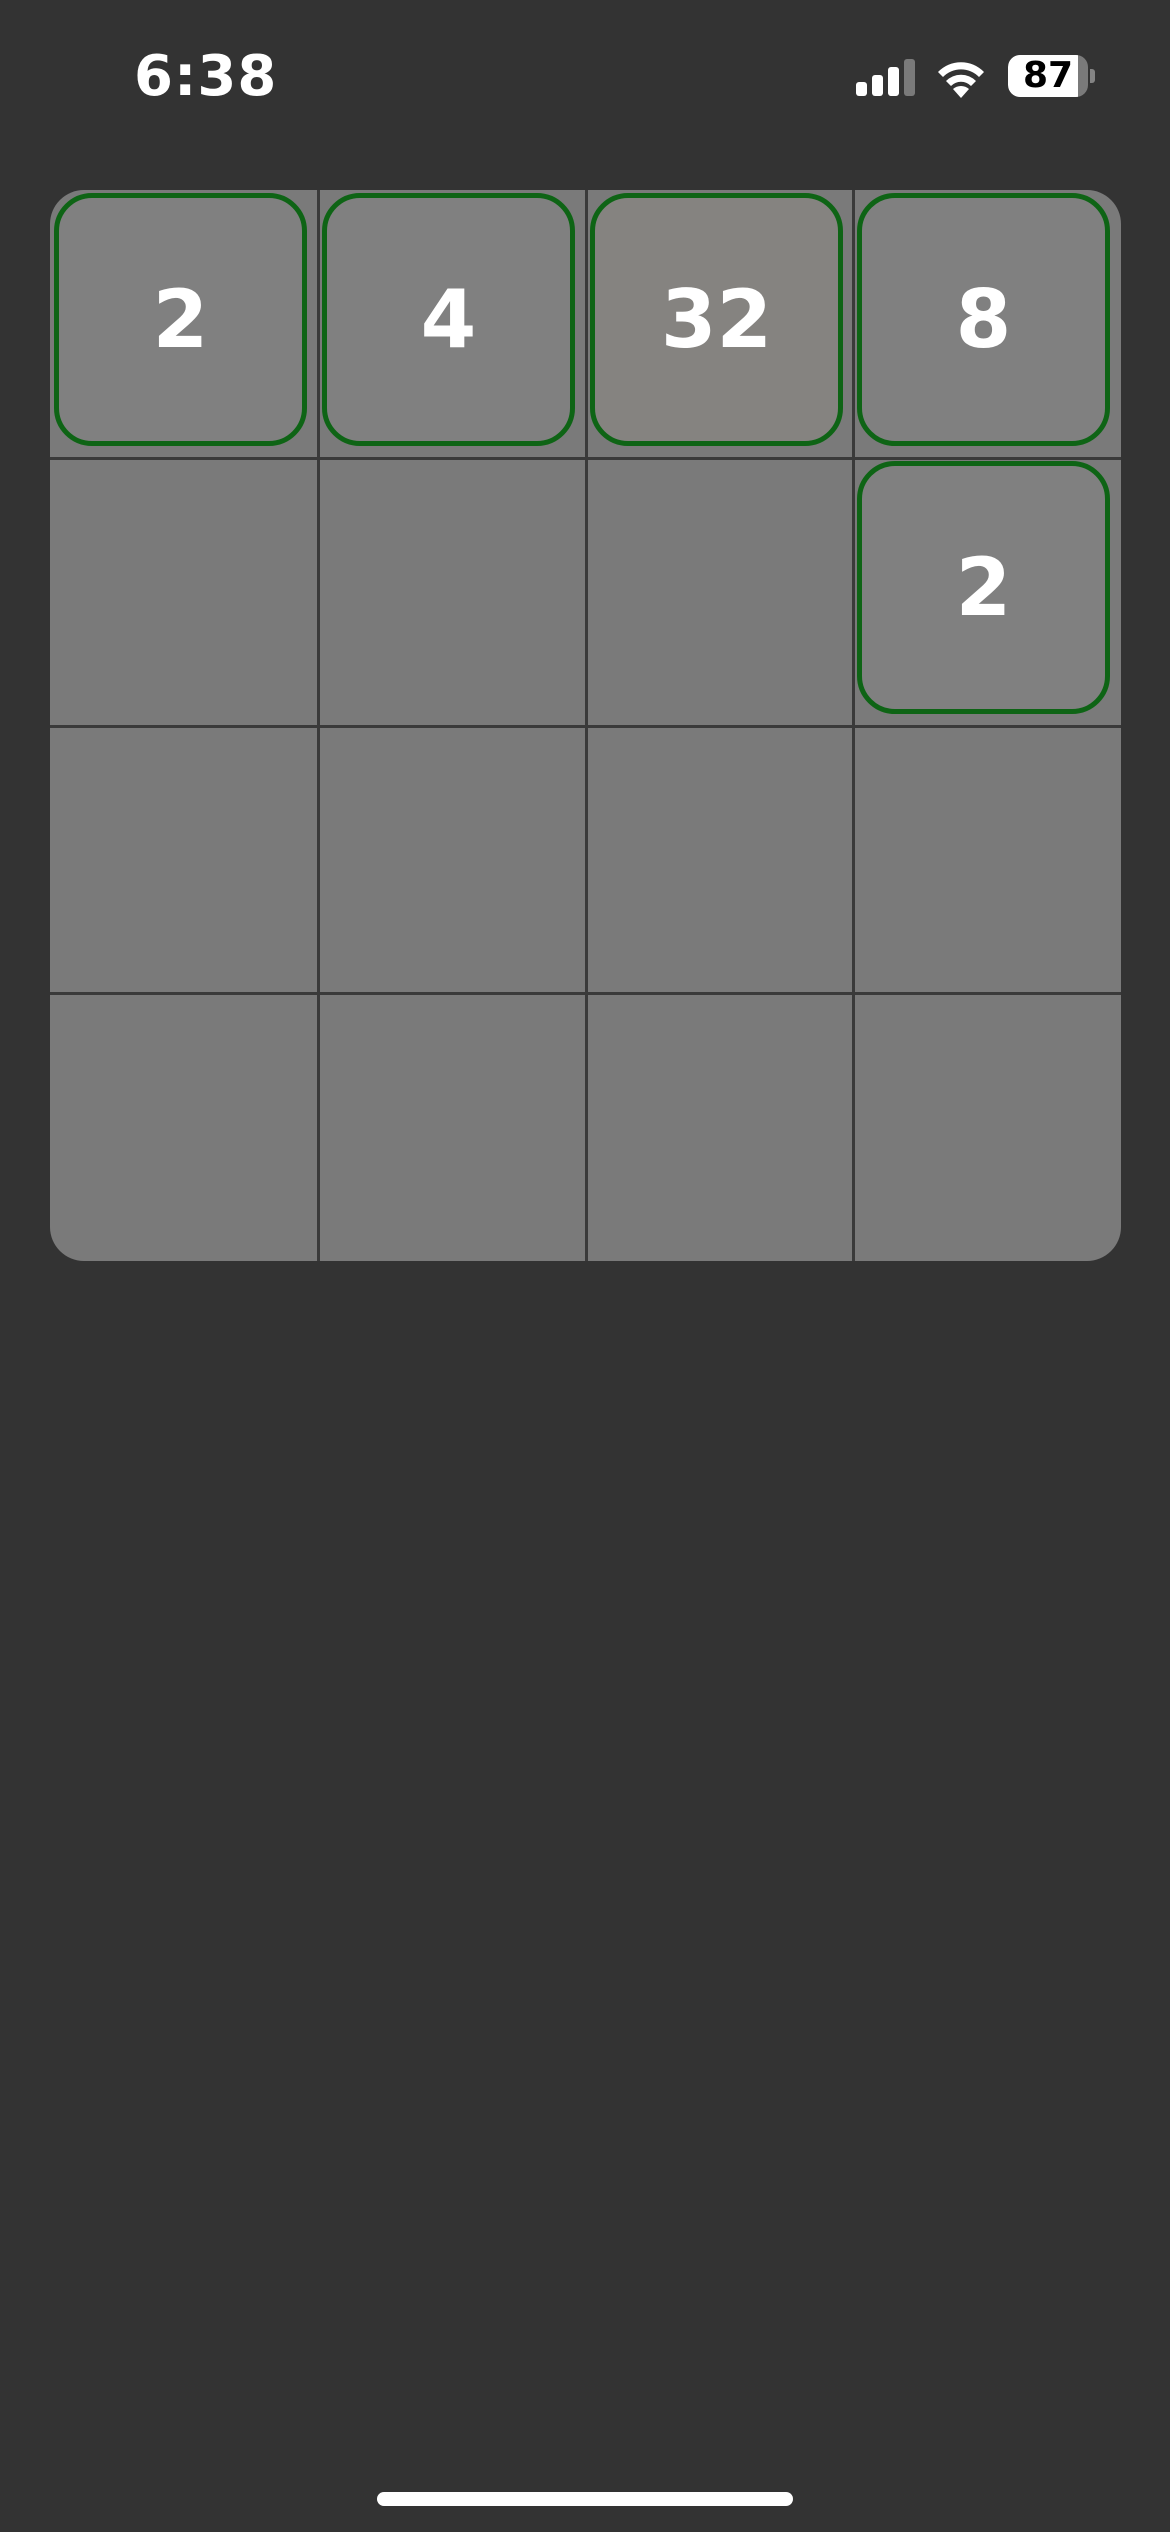 This screenshot has height=2532, width=1170. I want to click on tile-32: 32, so click(716, 319).